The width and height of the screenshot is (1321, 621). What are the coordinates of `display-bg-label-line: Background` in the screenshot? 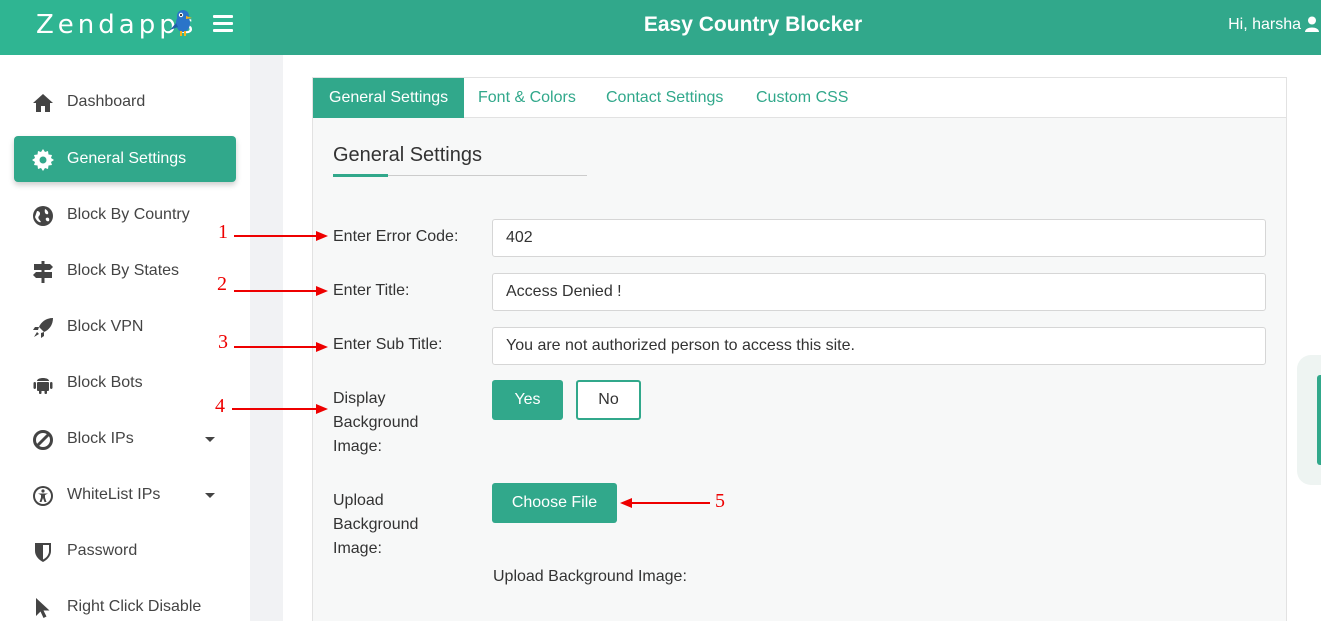 It's located at (376, 422).